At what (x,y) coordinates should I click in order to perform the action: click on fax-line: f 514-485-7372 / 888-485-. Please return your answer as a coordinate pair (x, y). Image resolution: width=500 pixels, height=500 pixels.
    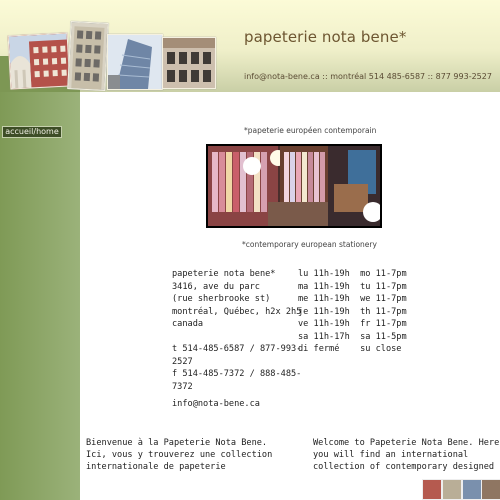
    Looking at the image, I should click on (237, 374).